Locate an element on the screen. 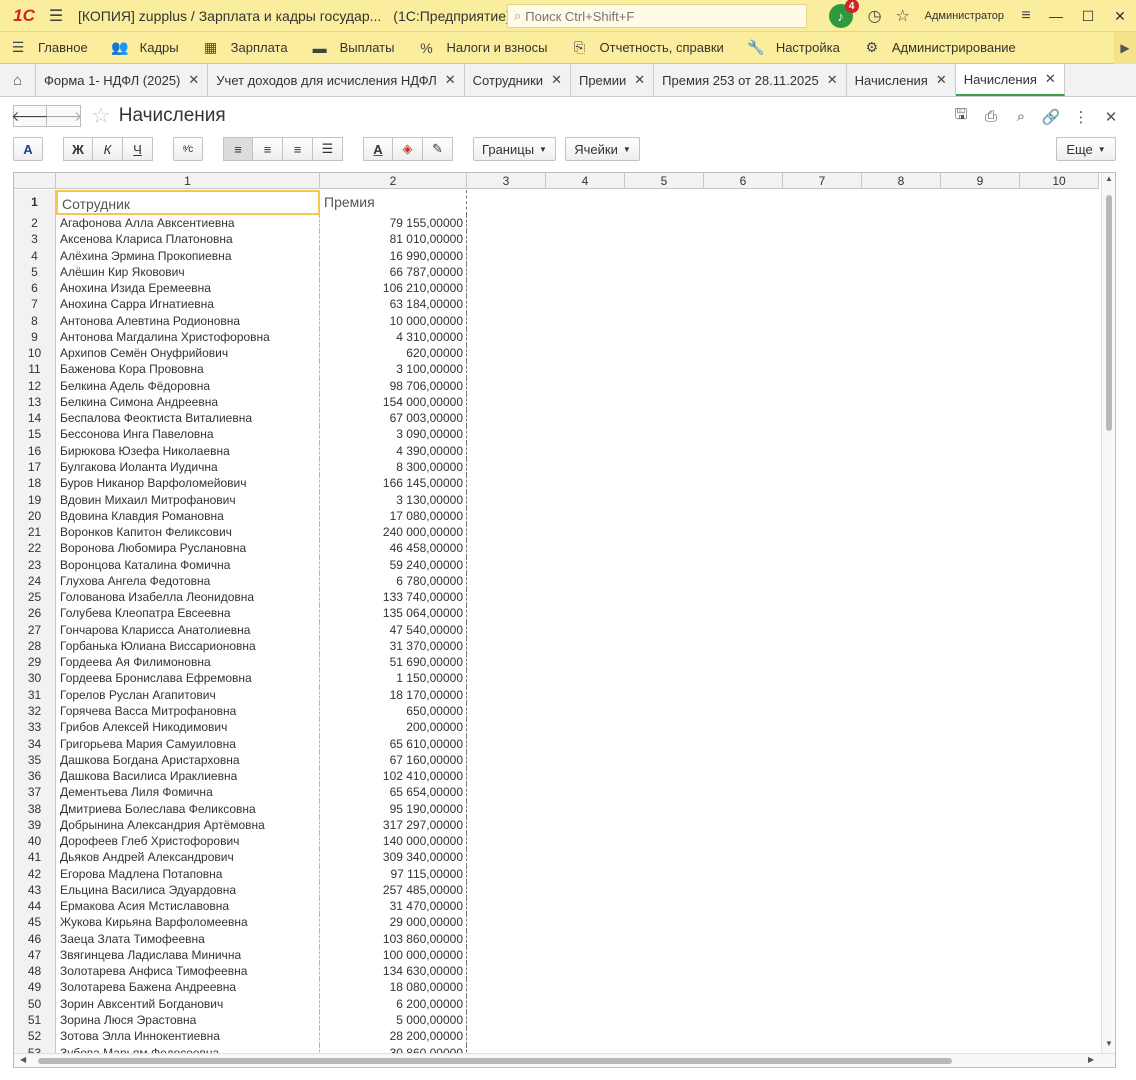 This screenshot has width=1136, height=1080. header-cell-employee: Сотрудник is located at coordinates (188, 202).